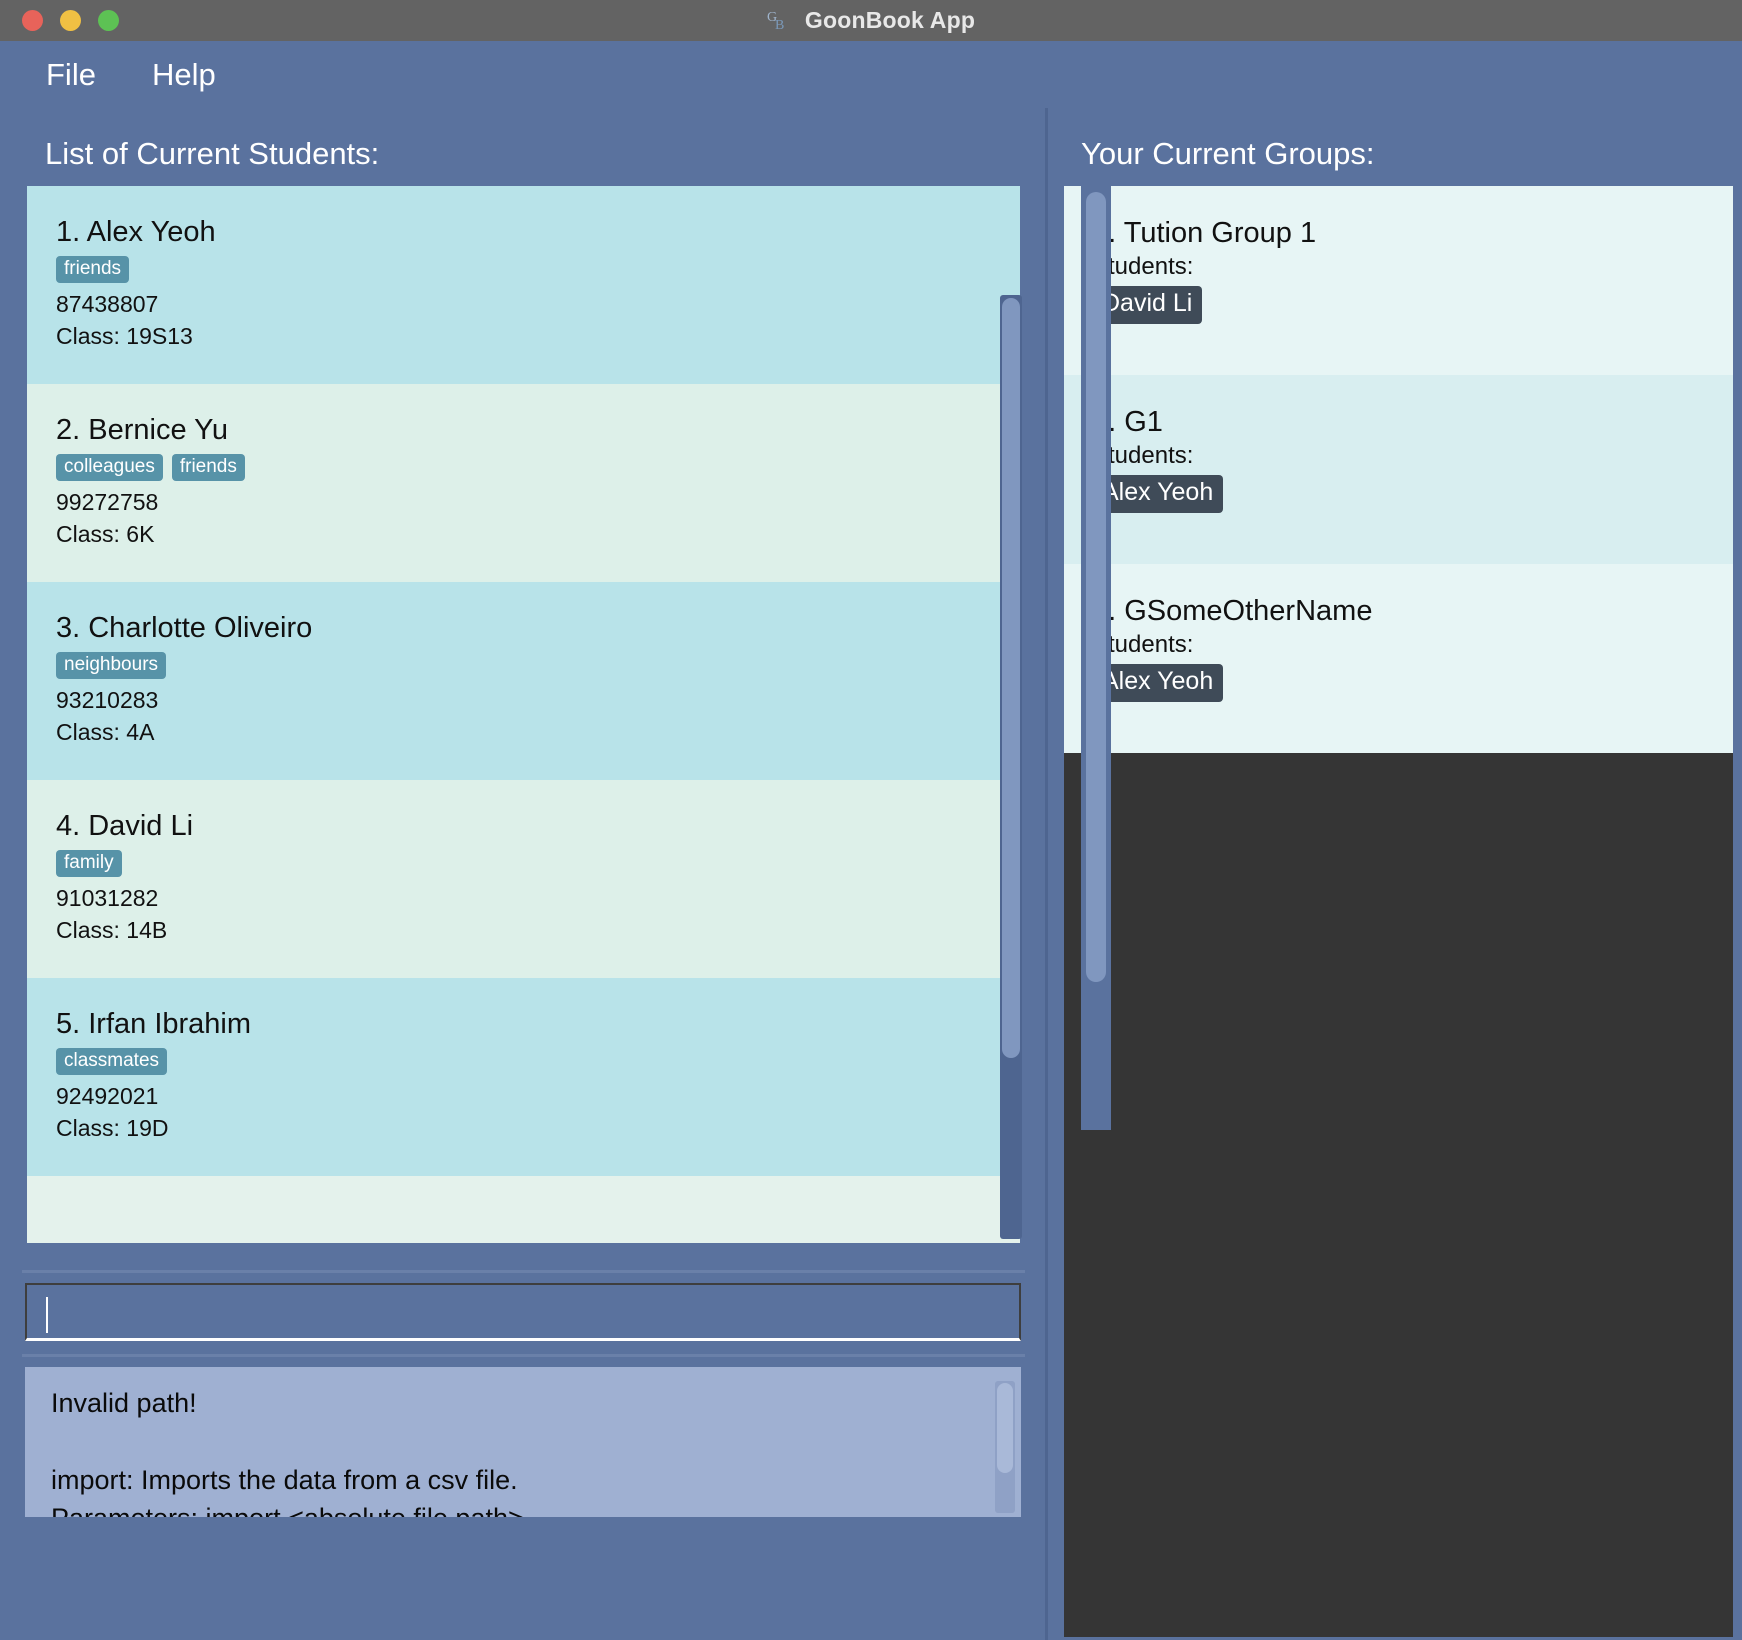 The height and width of the screenshot is (1640, 1742). Describe the element at coordinates (112, 929) in the screenshot. I see `student-class: Class: 14B` at that location.